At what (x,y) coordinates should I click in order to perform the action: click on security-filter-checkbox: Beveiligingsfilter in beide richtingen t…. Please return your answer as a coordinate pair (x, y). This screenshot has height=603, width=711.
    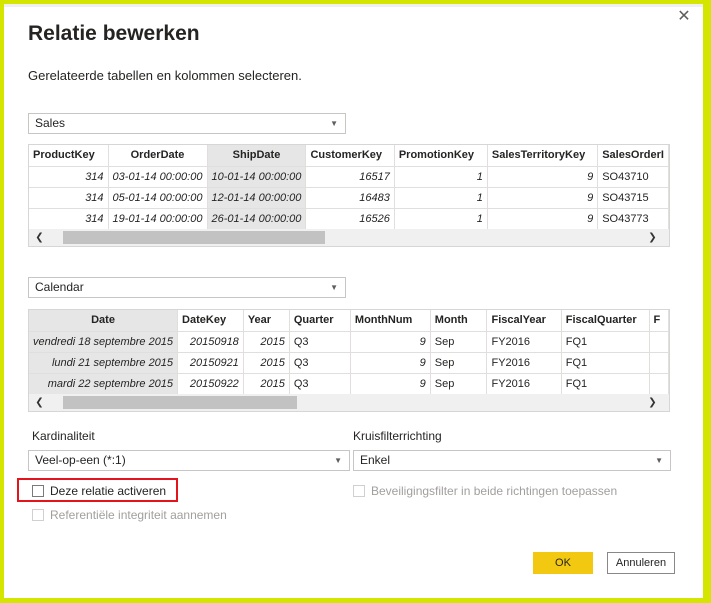
    Looking at the image, I should click on (485, 491).